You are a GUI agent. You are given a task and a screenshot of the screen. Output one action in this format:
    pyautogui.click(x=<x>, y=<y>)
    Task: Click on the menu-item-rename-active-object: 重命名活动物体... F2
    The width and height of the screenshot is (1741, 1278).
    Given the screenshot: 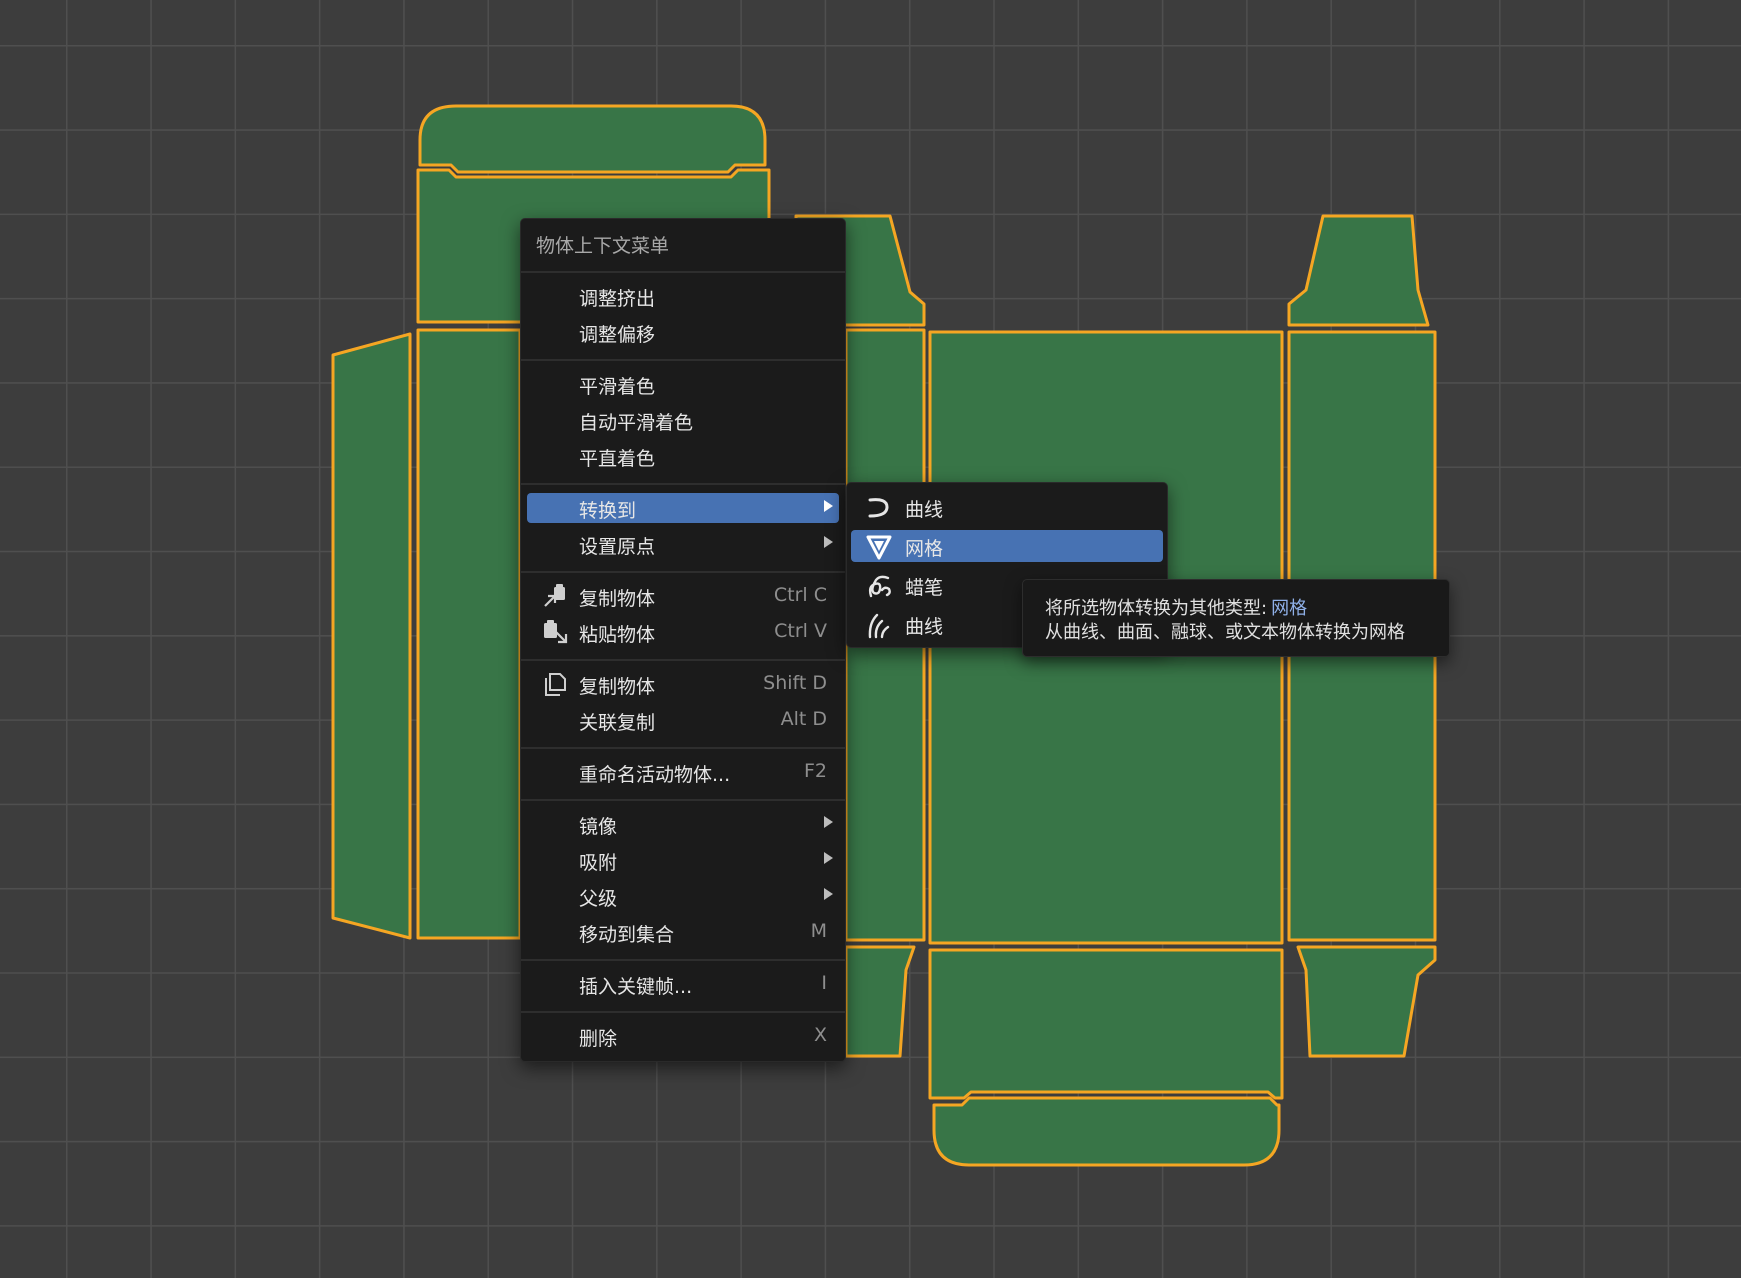 What is the action you would take?
    pyautogui.click(x=683, y=772)
    